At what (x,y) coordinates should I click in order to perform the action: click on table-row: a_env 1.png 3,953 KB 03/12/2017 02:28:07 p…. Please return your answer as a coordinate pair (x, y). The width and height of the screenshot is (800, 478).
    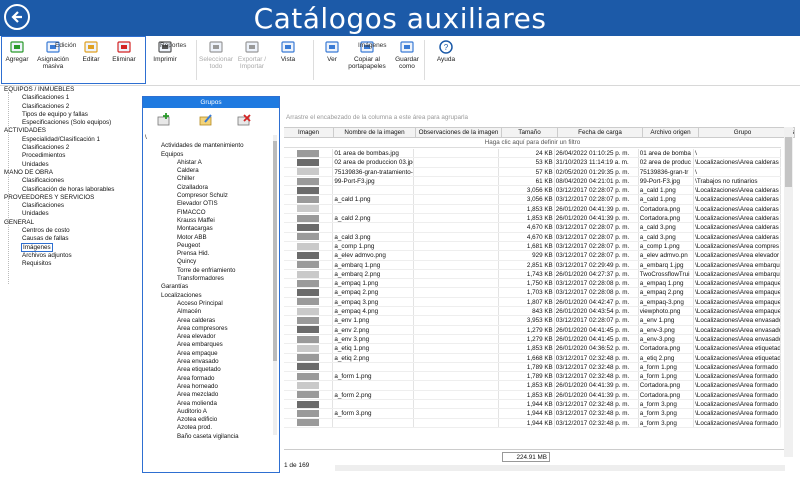
    Looking at the image, I should click on (532, 321).